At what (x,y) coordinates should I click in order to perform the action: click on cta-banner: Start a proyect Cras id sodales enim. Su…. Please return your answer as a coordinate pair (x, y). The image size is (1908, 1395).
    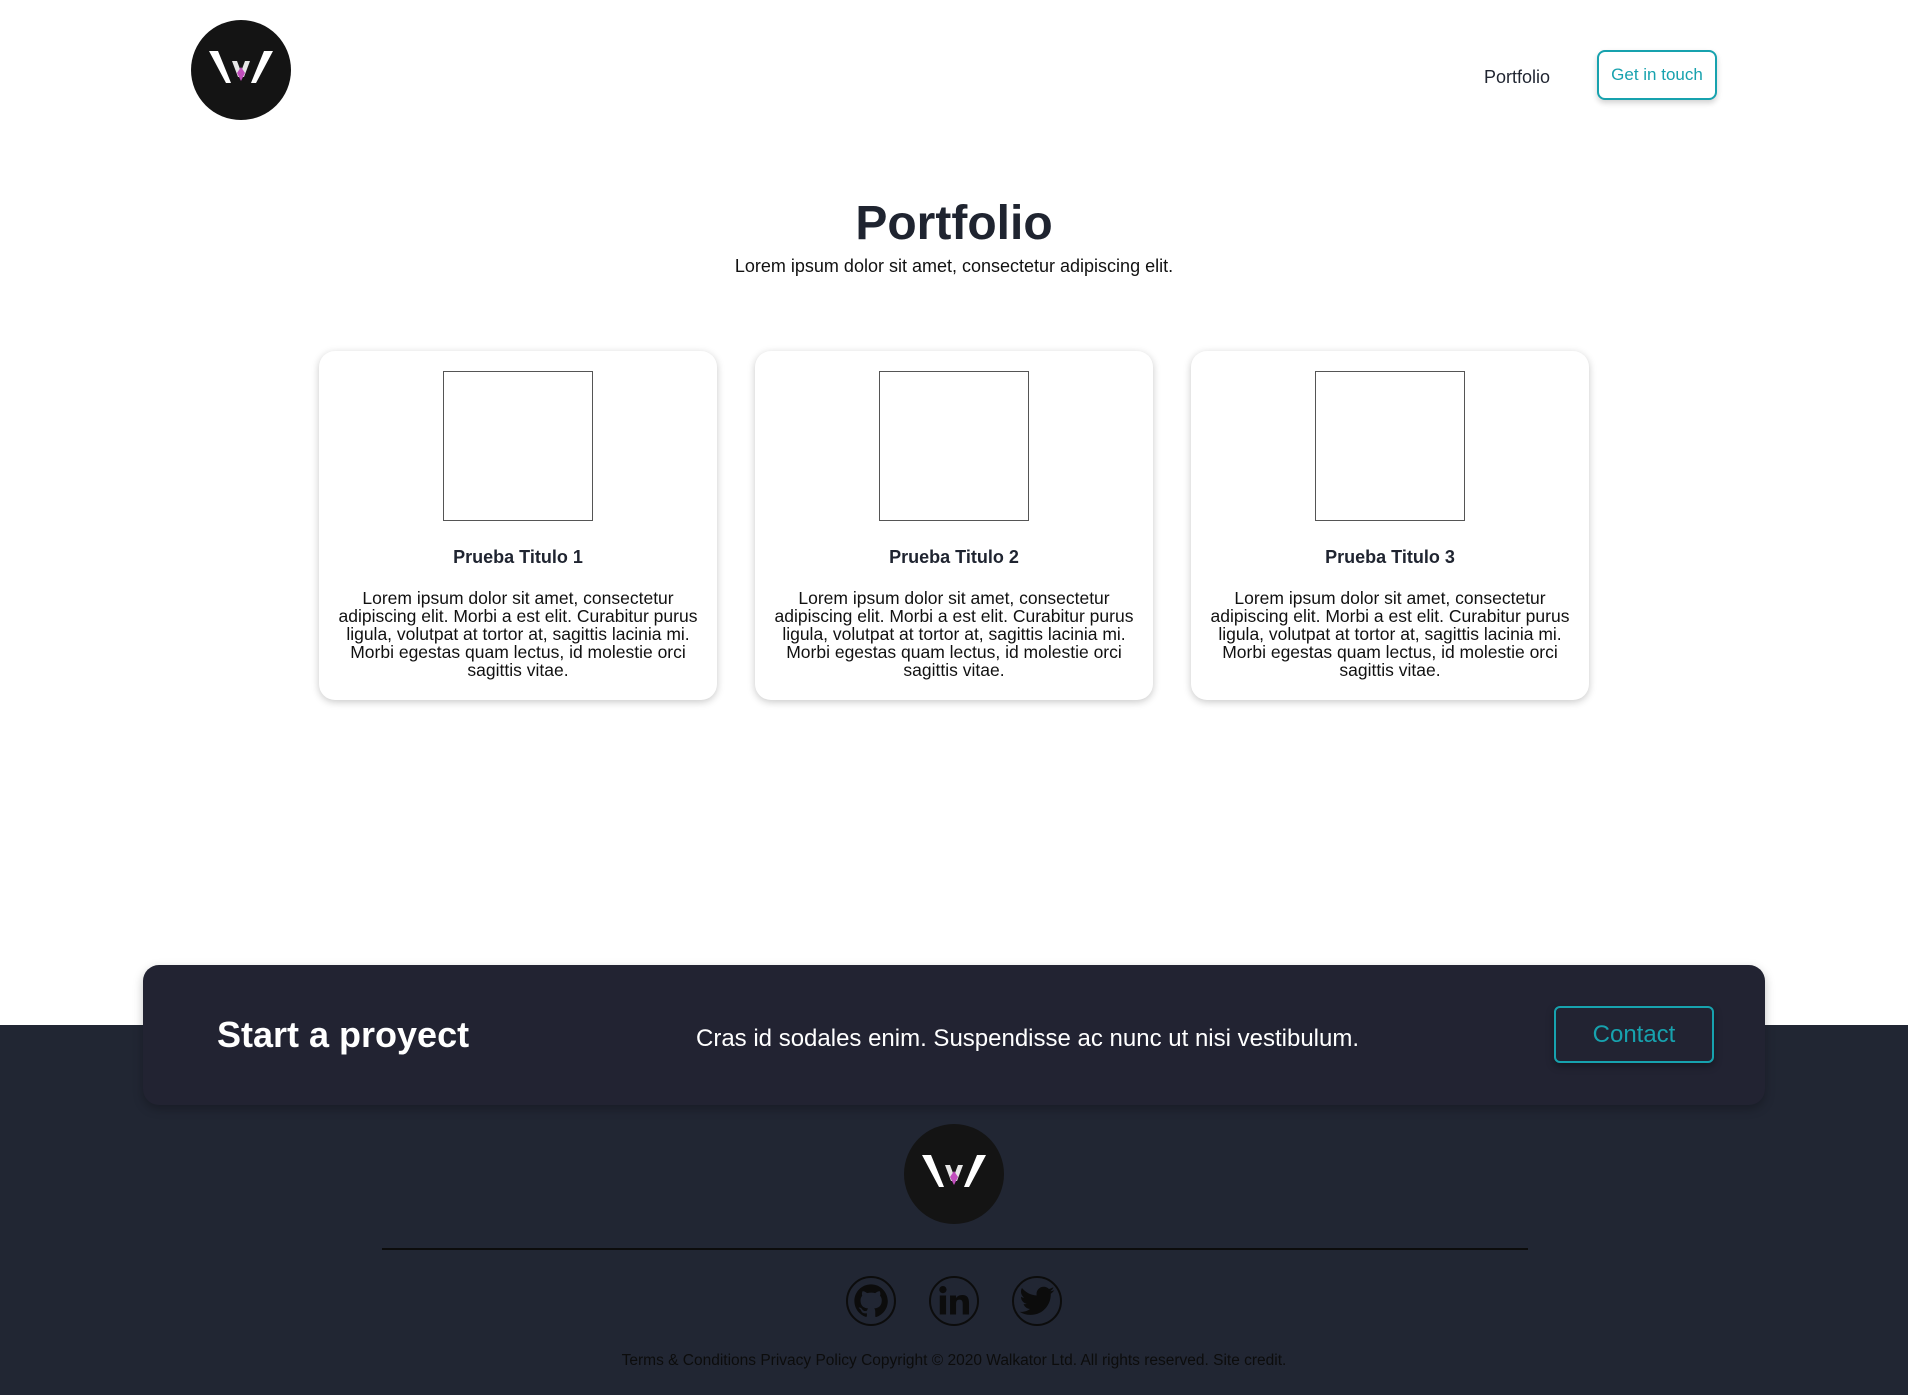
    Looking at the image, I should click on (954, 1035).